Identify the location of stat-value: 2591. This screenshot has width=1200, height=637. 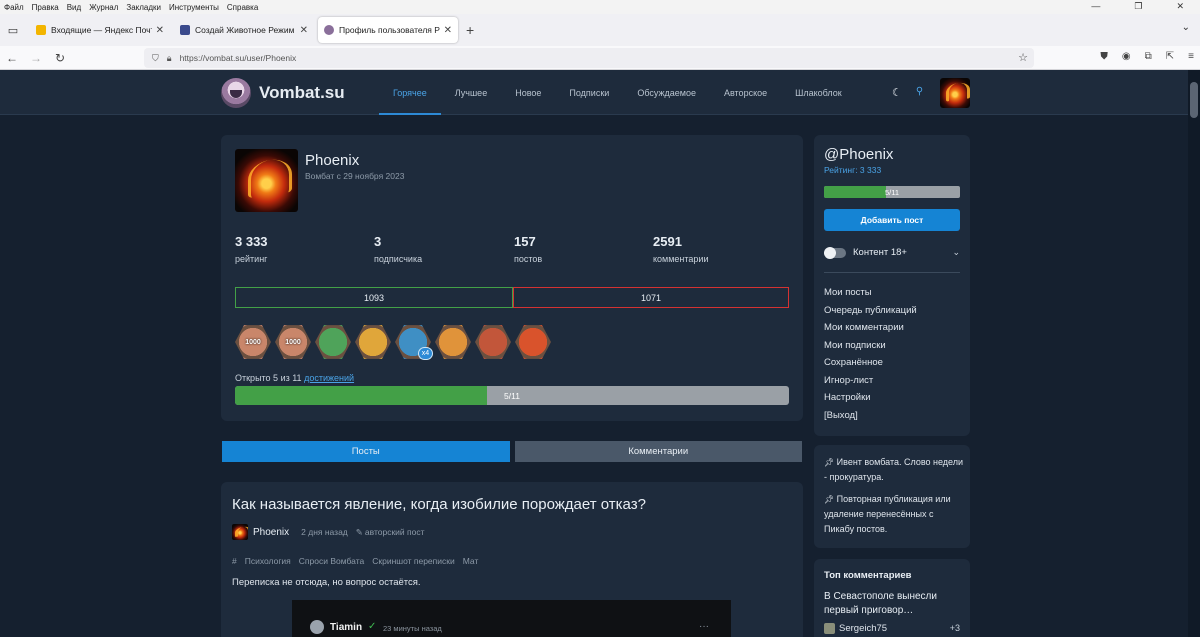
(667, 241).